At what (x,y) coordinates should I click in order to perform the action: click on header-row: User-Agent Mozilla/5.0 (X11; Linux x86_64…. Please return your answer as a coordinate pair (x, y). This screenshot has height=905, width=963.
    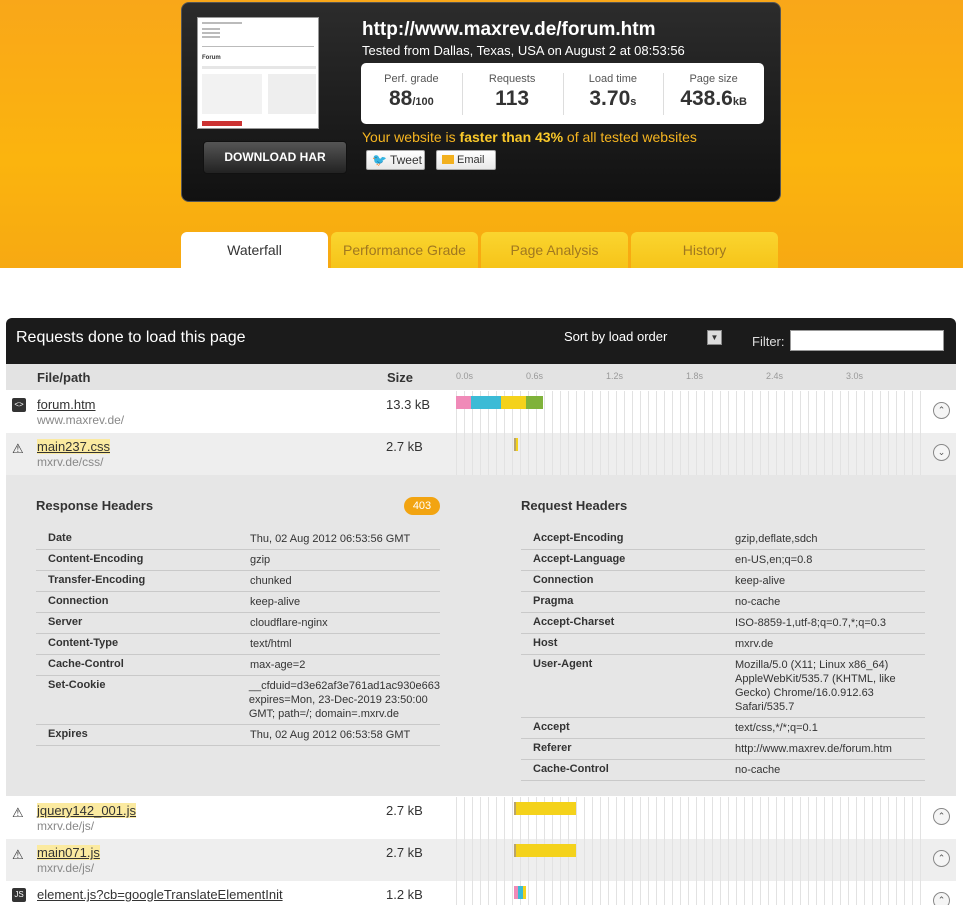
    Looking at the image, I should click on (723, 686).